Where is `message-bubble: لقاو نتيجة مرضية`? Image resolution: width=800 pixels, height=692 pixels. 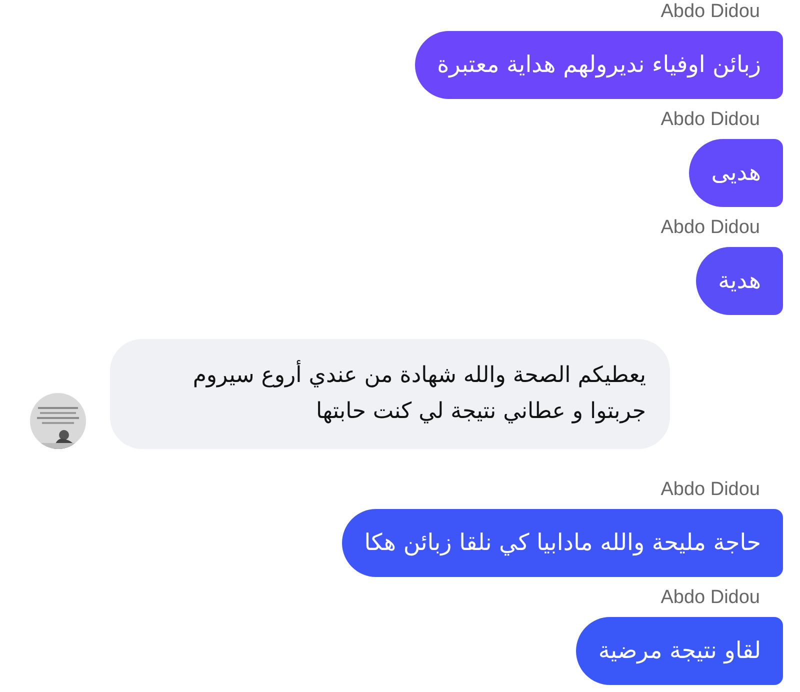
message-bubble: لقاو نتيجة مرضية is located at coordinates (679, 651).